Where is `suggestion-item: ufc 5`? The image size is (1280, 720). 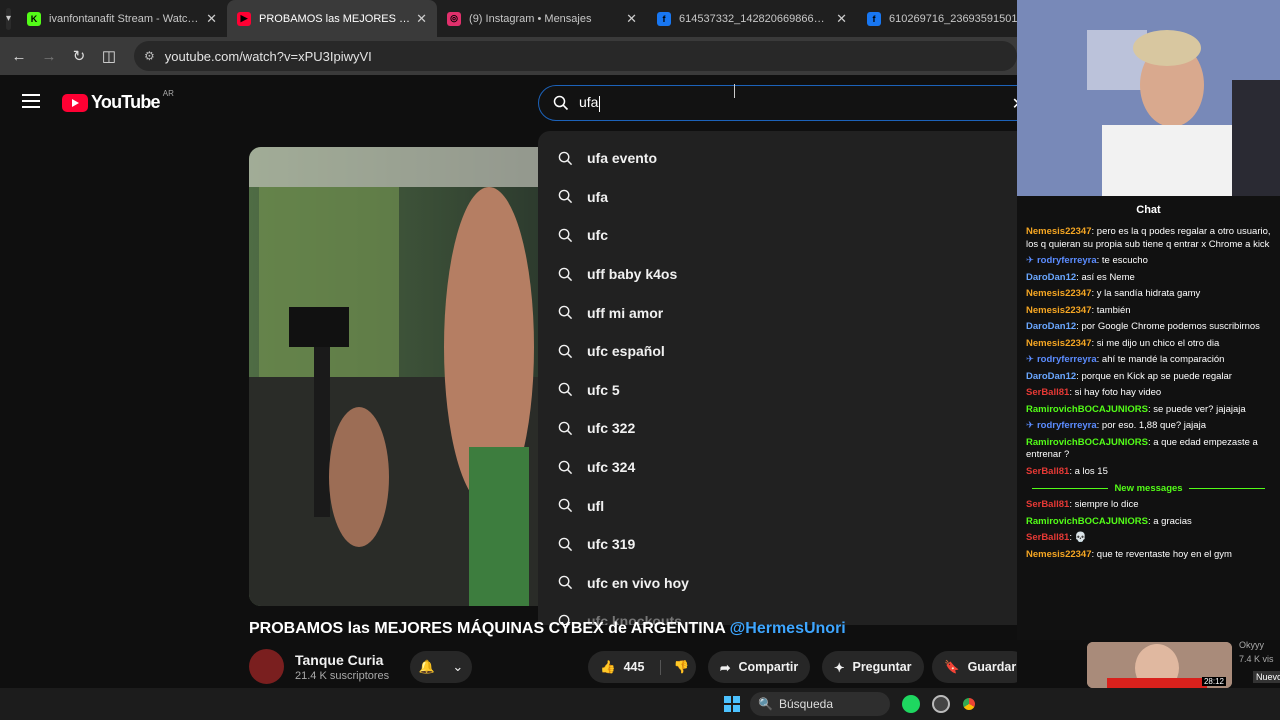
suggestion-item: ufc 5 is located at coordinates (777, 390).